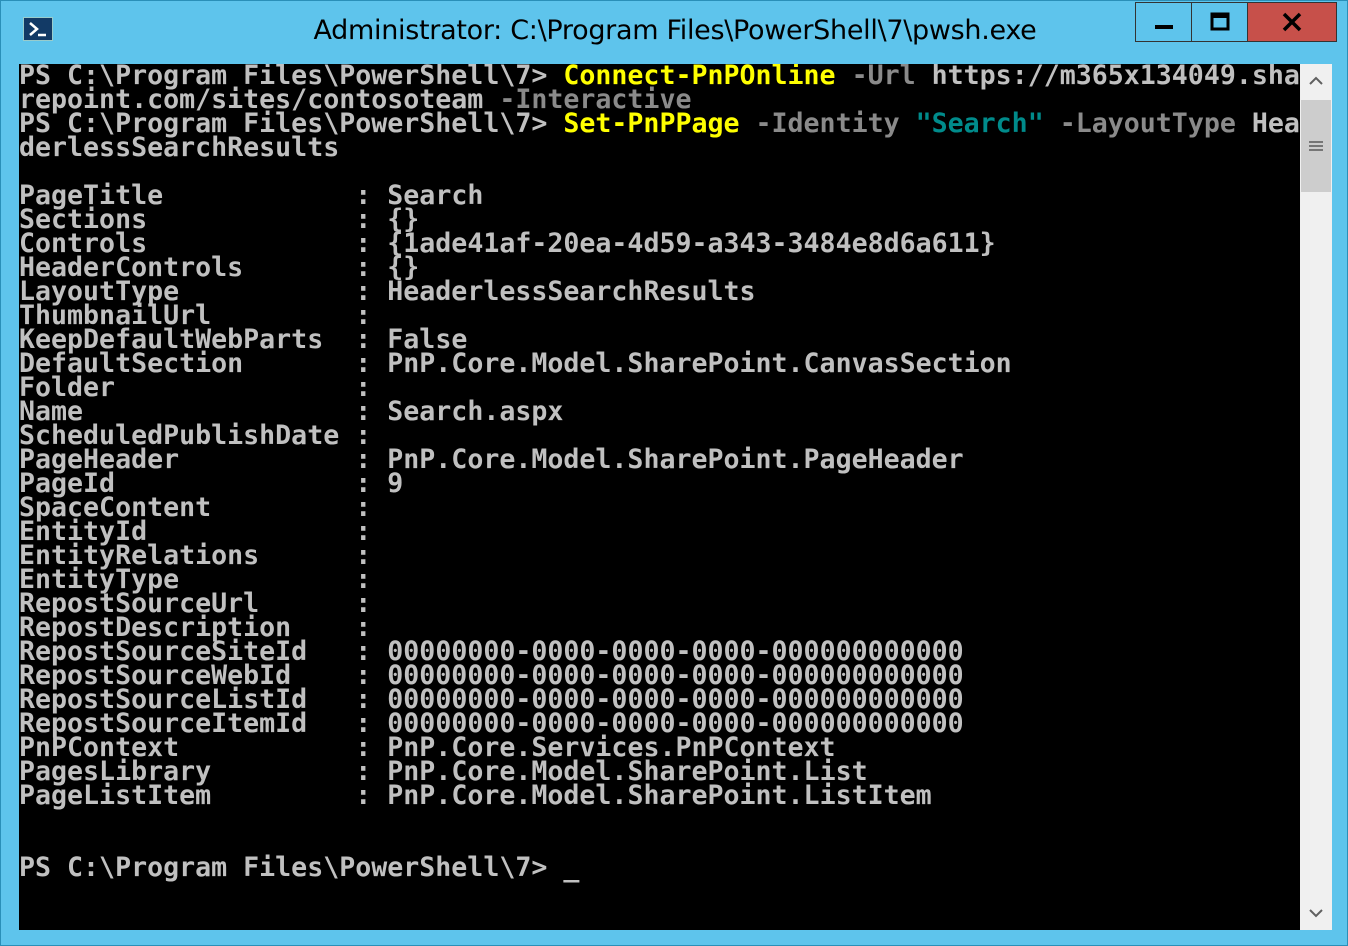 Image resolution: width=1348 pixels, height=946 pixels. Describe the element at coordinates (819, 123) in the screenshot. I see `parameter: -Identity` at that location.